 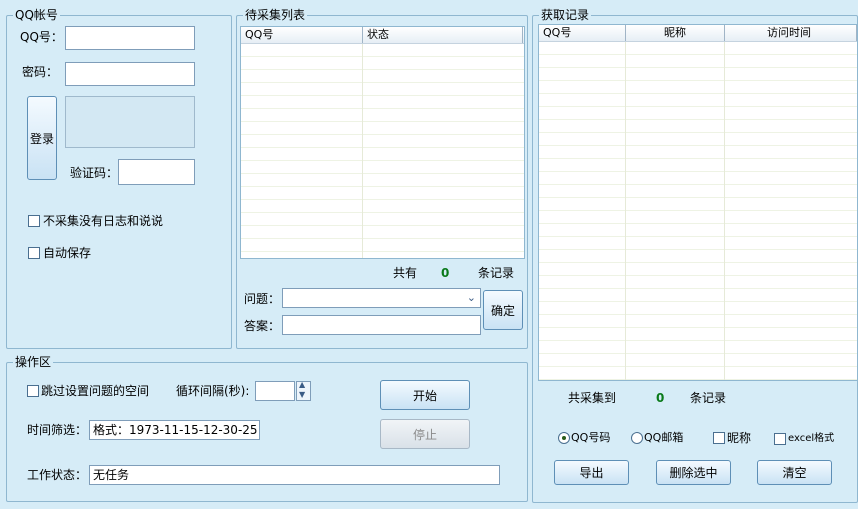 I want to click on qq-number-input, so click(x=130, y=38).